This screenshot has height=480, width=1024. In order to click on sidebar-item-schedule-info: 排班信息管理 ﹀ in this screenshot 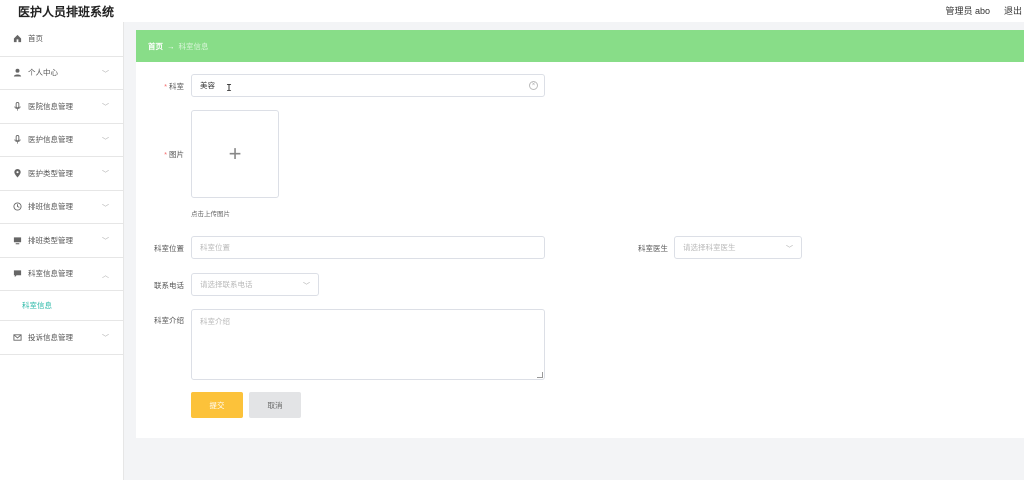, I will do `click(61, 207)`.